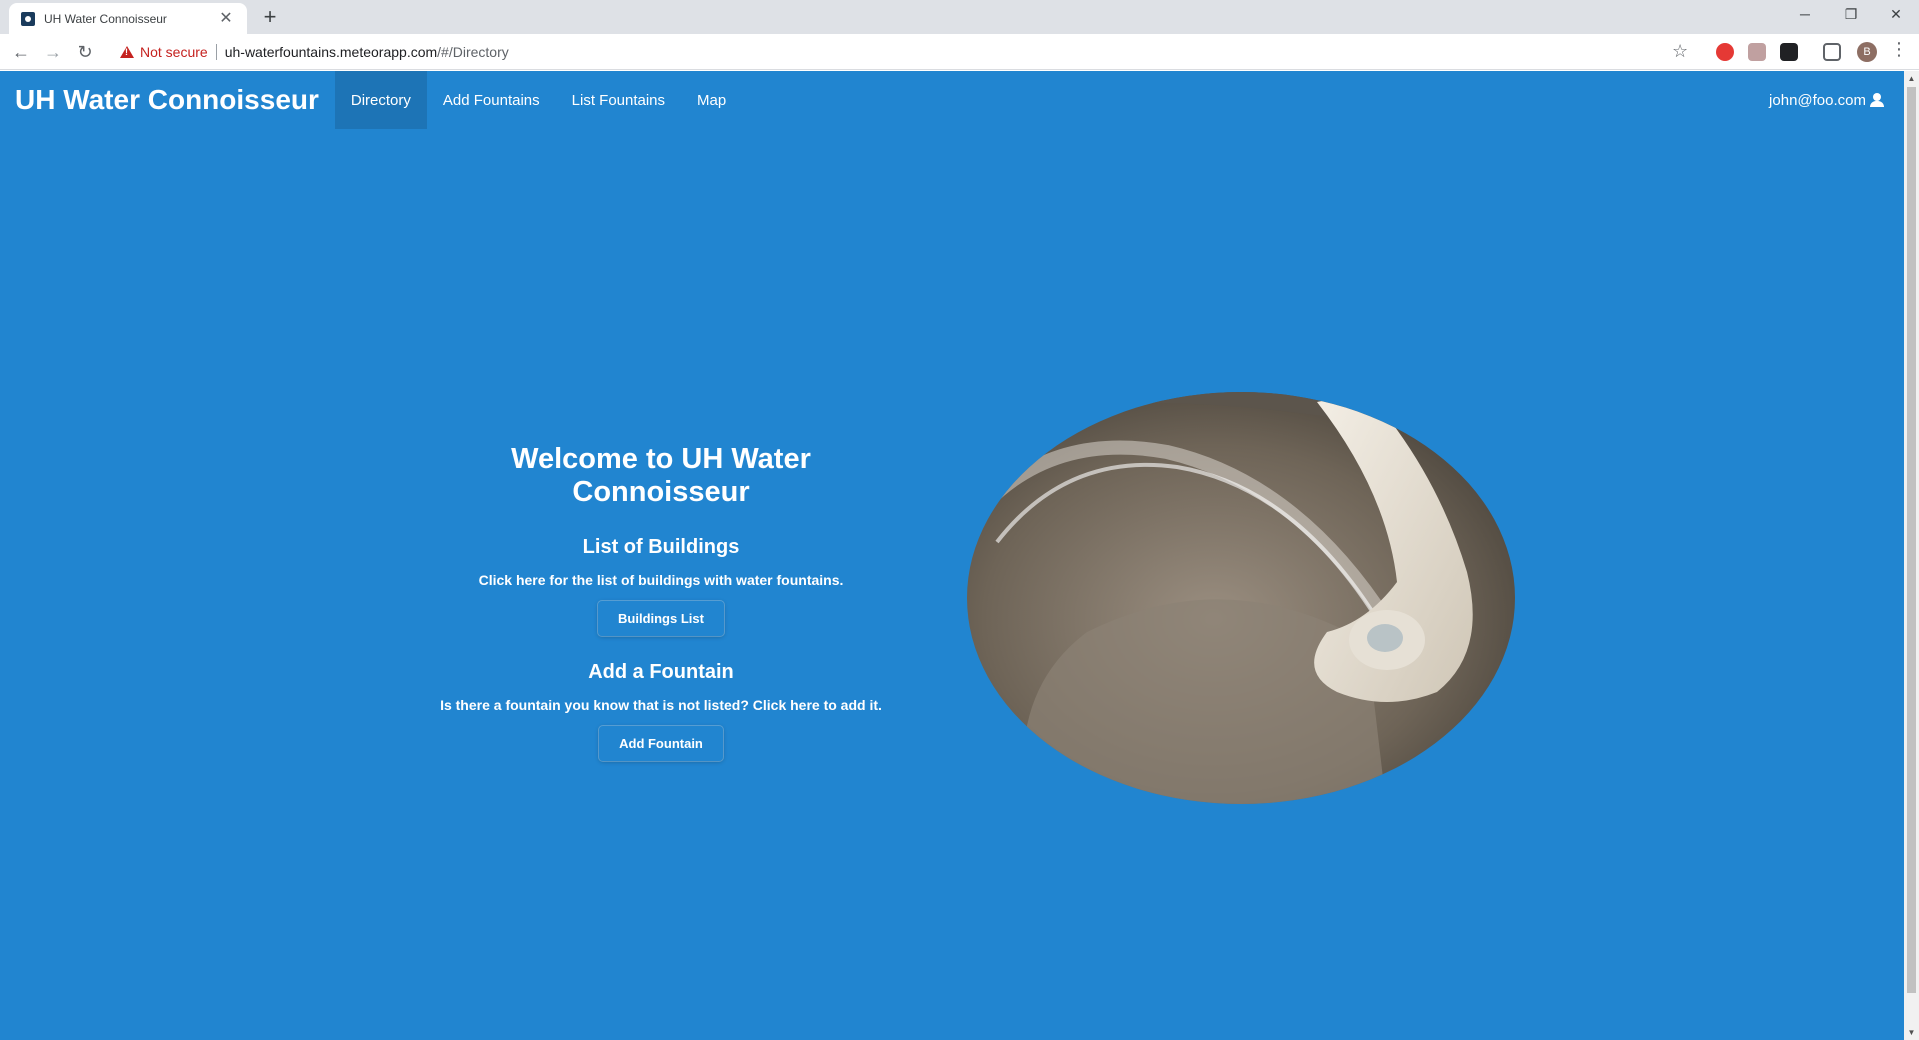  I want to click on scroll-thumb, so click(1911, 540).